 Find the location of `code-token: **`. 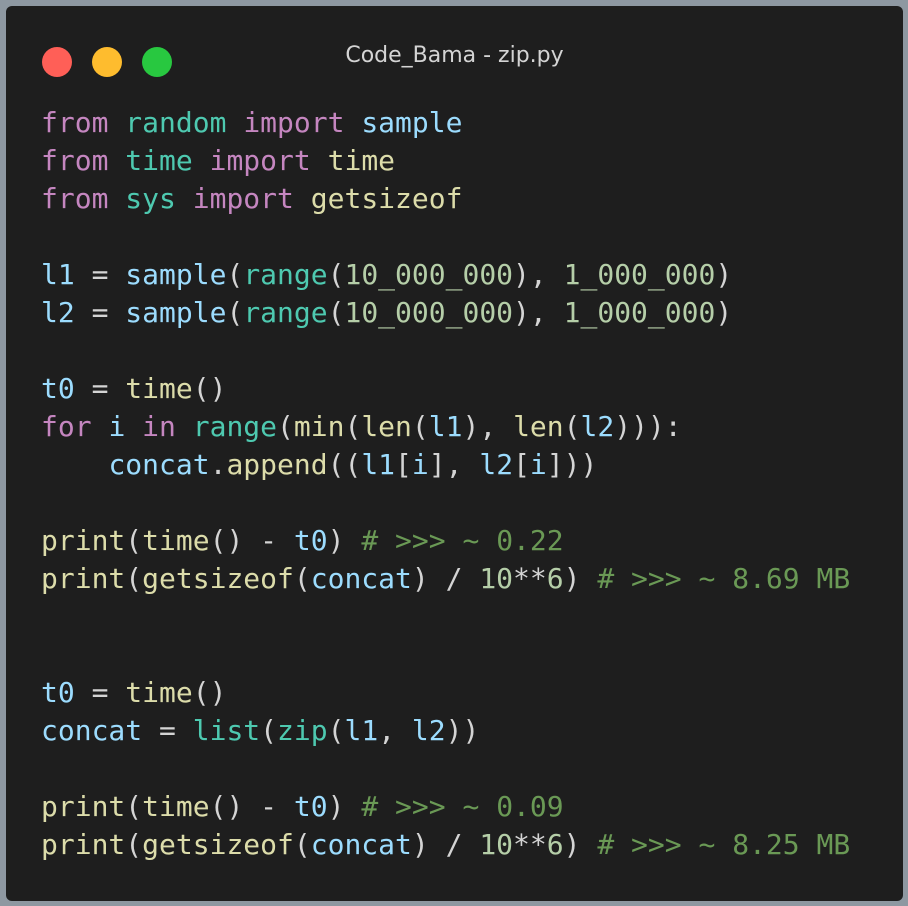

code-token: ** is located at coordinates (530, 844).